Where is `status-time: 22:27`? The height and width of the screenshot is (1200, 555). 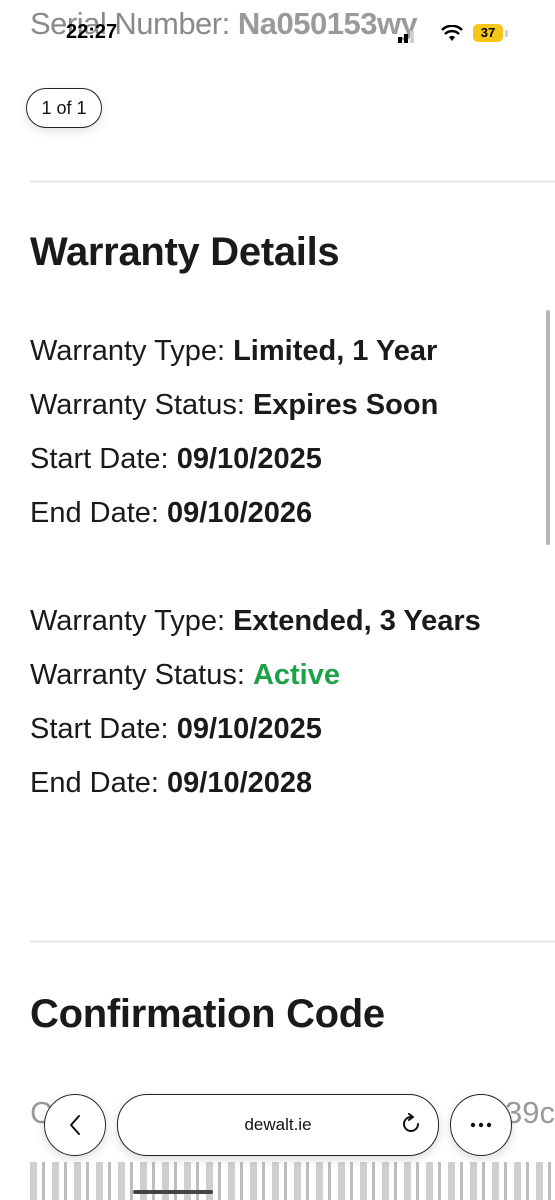
status-time: 22:27 is located at coordinates (92, 32).